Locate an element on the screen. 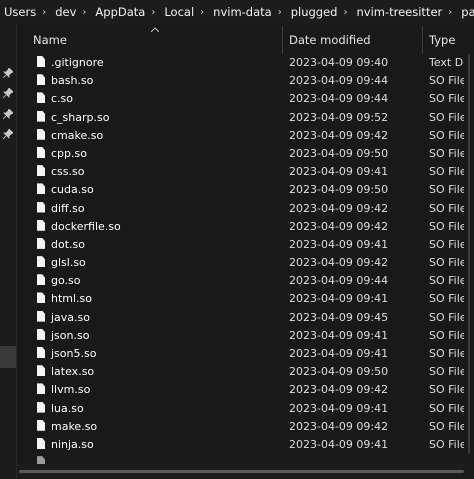 This screenshot has width=474, height=479. file-name: dot.so is located at coordinates (68, 244).